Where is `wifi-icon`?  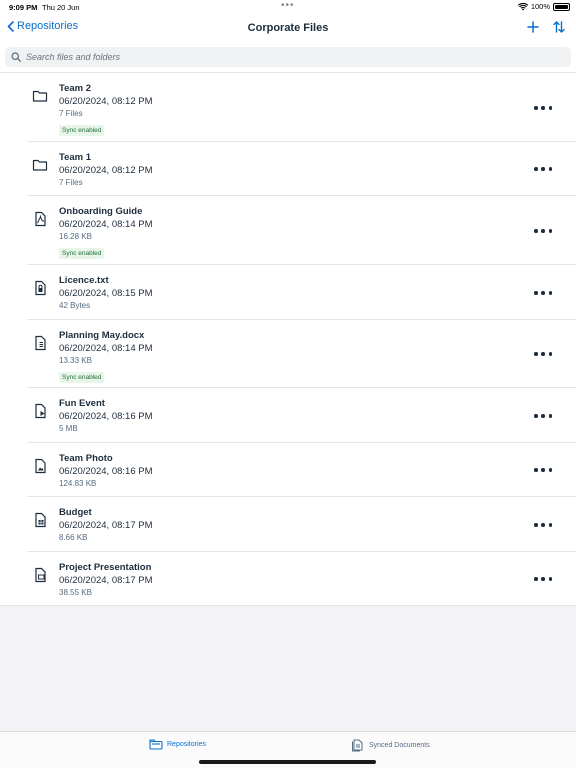
wifi-icon is located at coordinates (522, 6).